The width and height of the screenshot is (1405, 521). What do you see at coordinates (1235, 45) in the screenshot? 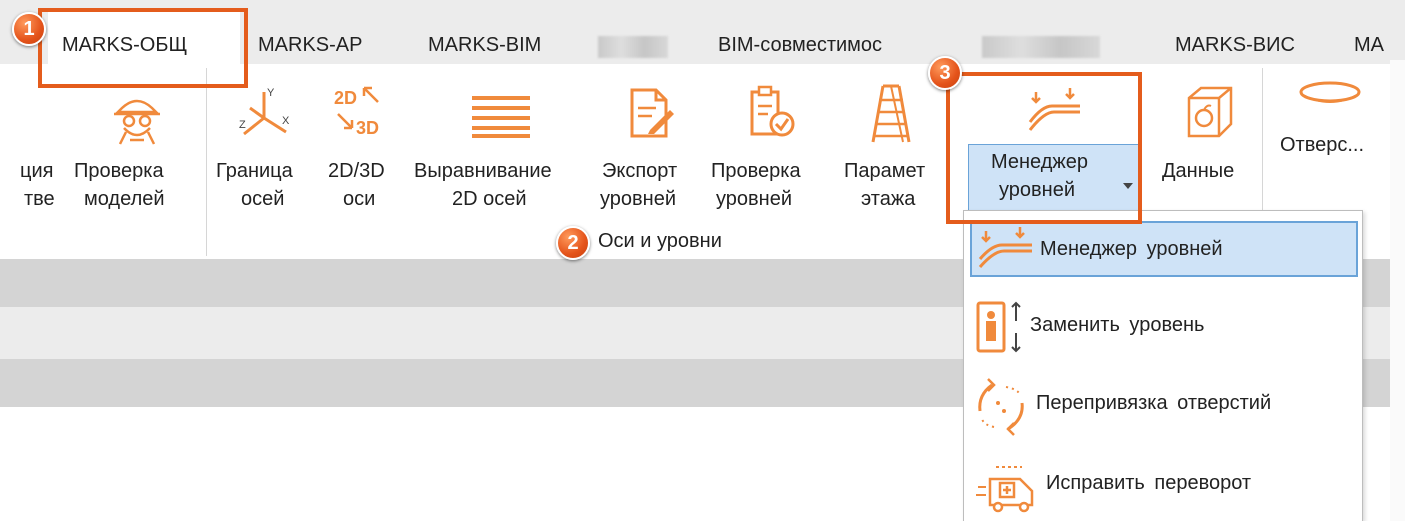
I see `tab-marks-vis: MARKS-ВИС` at bounding box center [1235, 45].